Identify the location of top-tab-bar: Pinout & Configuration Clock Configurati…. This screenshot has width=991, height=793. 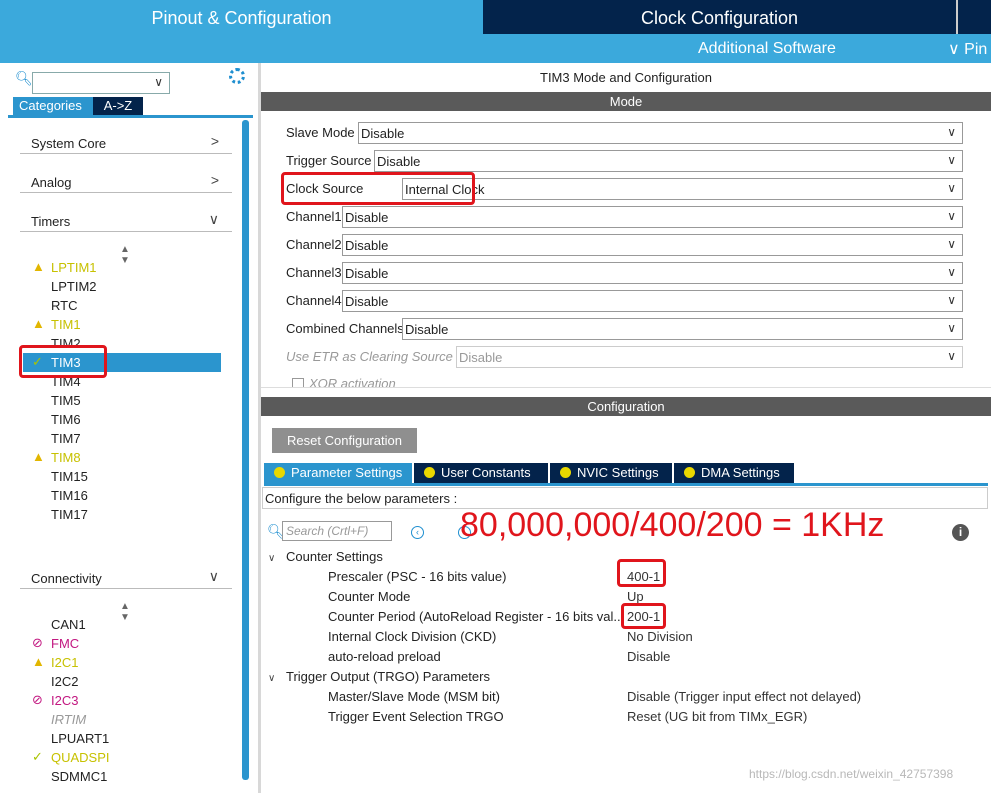
(495, 17).